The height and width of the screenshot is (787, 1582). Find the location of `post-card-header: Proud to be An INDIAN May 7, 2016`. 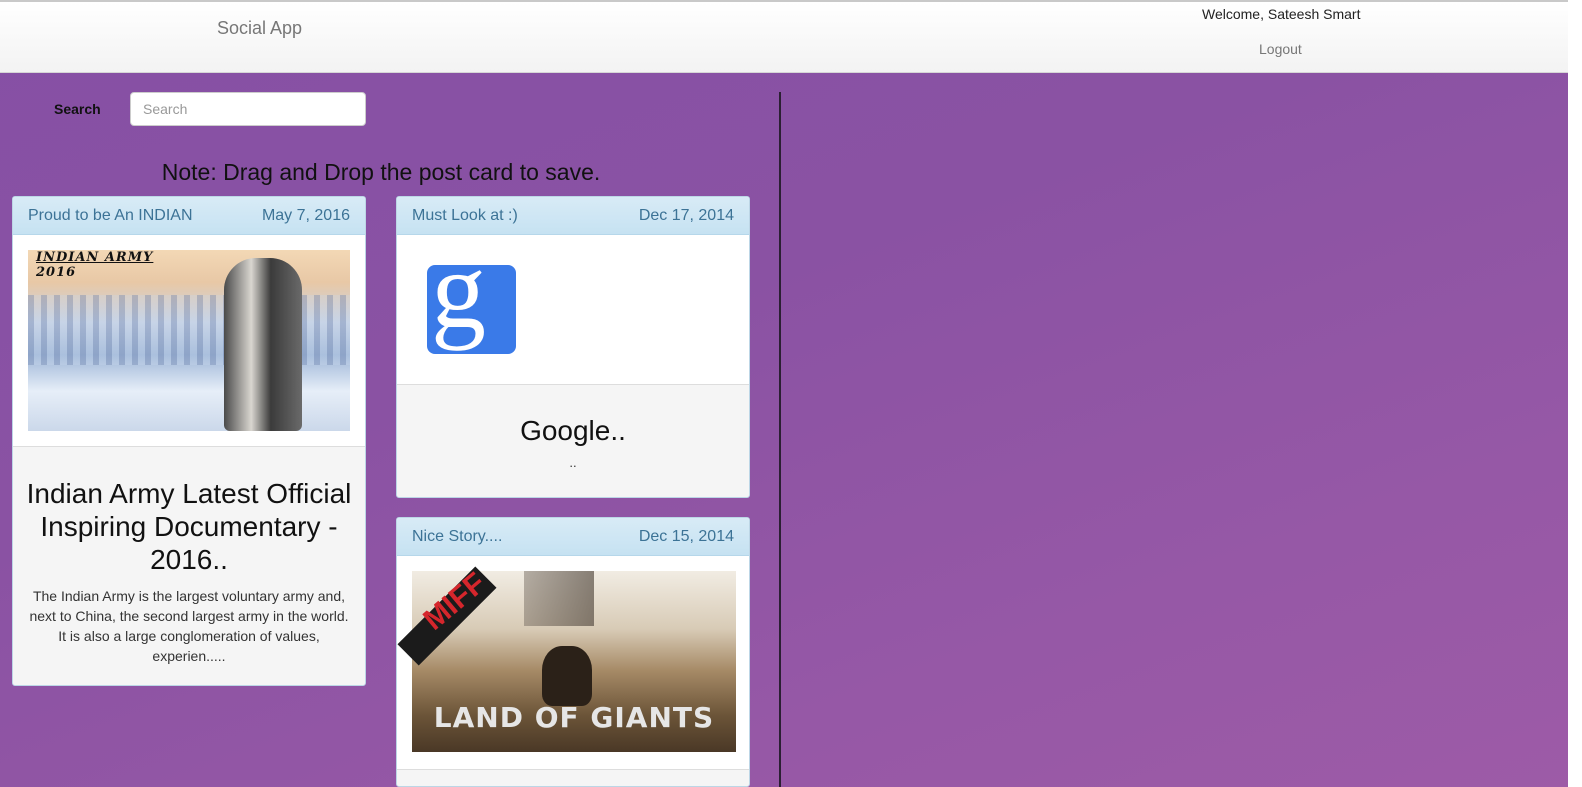

post-card-header: Proud to be An INDIAN May 7, 2016 is located at coordinates (189, 216).